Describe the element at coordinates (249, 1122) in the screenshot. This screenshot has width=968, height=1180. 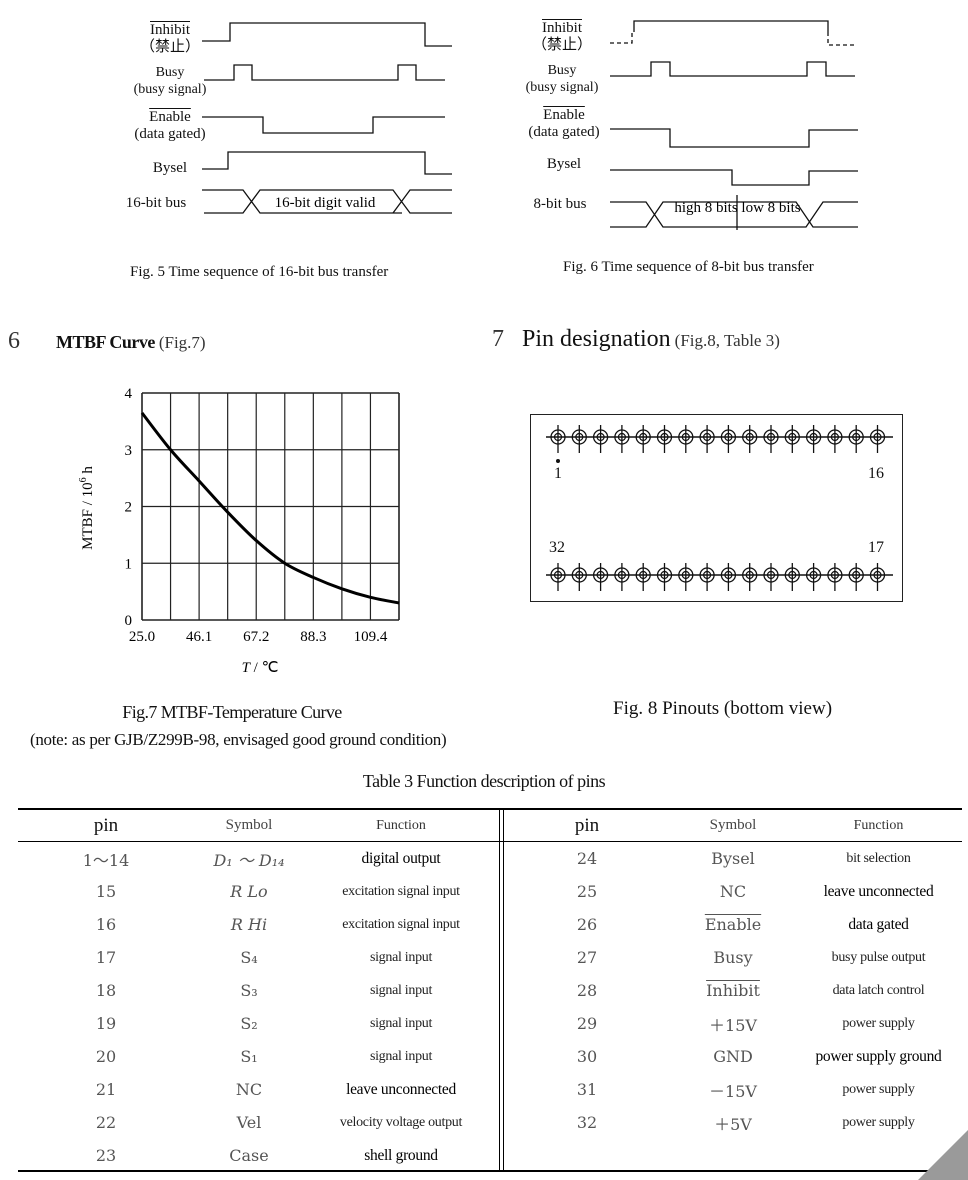
I see `pin-symbol: Vel` at that location.